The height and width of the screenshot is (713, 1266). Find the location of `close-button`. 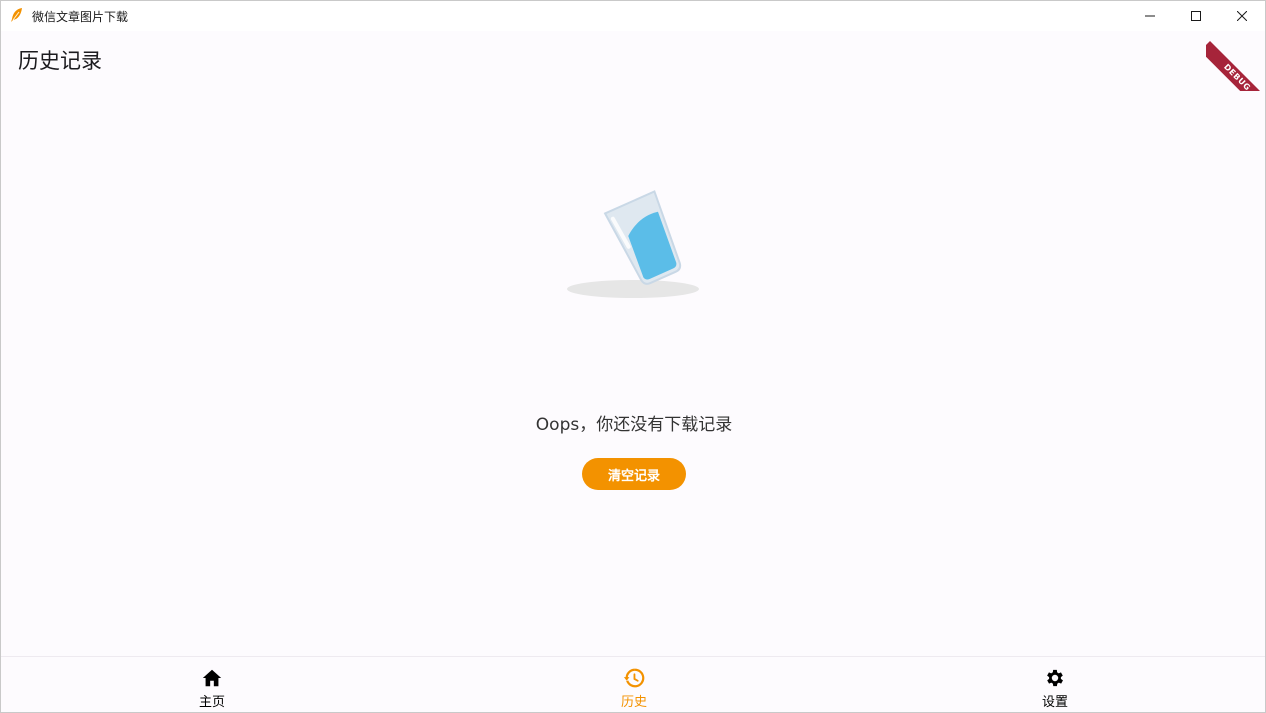

close-button is located at coordinates (1242, 16).